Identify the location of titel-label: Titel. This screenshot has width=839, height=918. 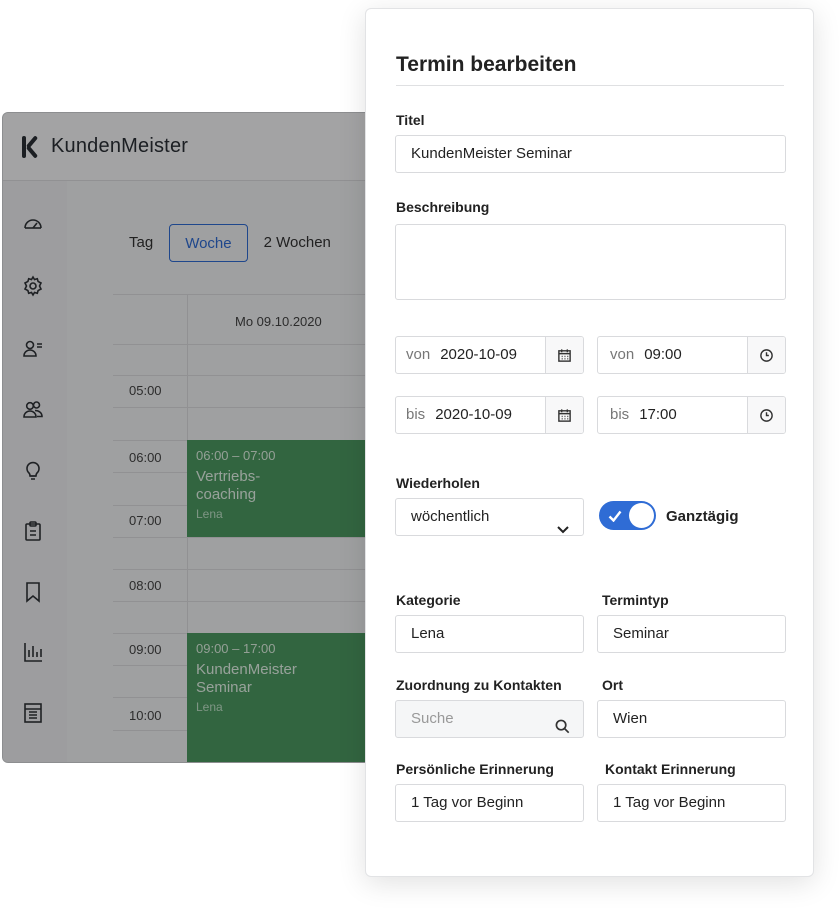
(410, 120).